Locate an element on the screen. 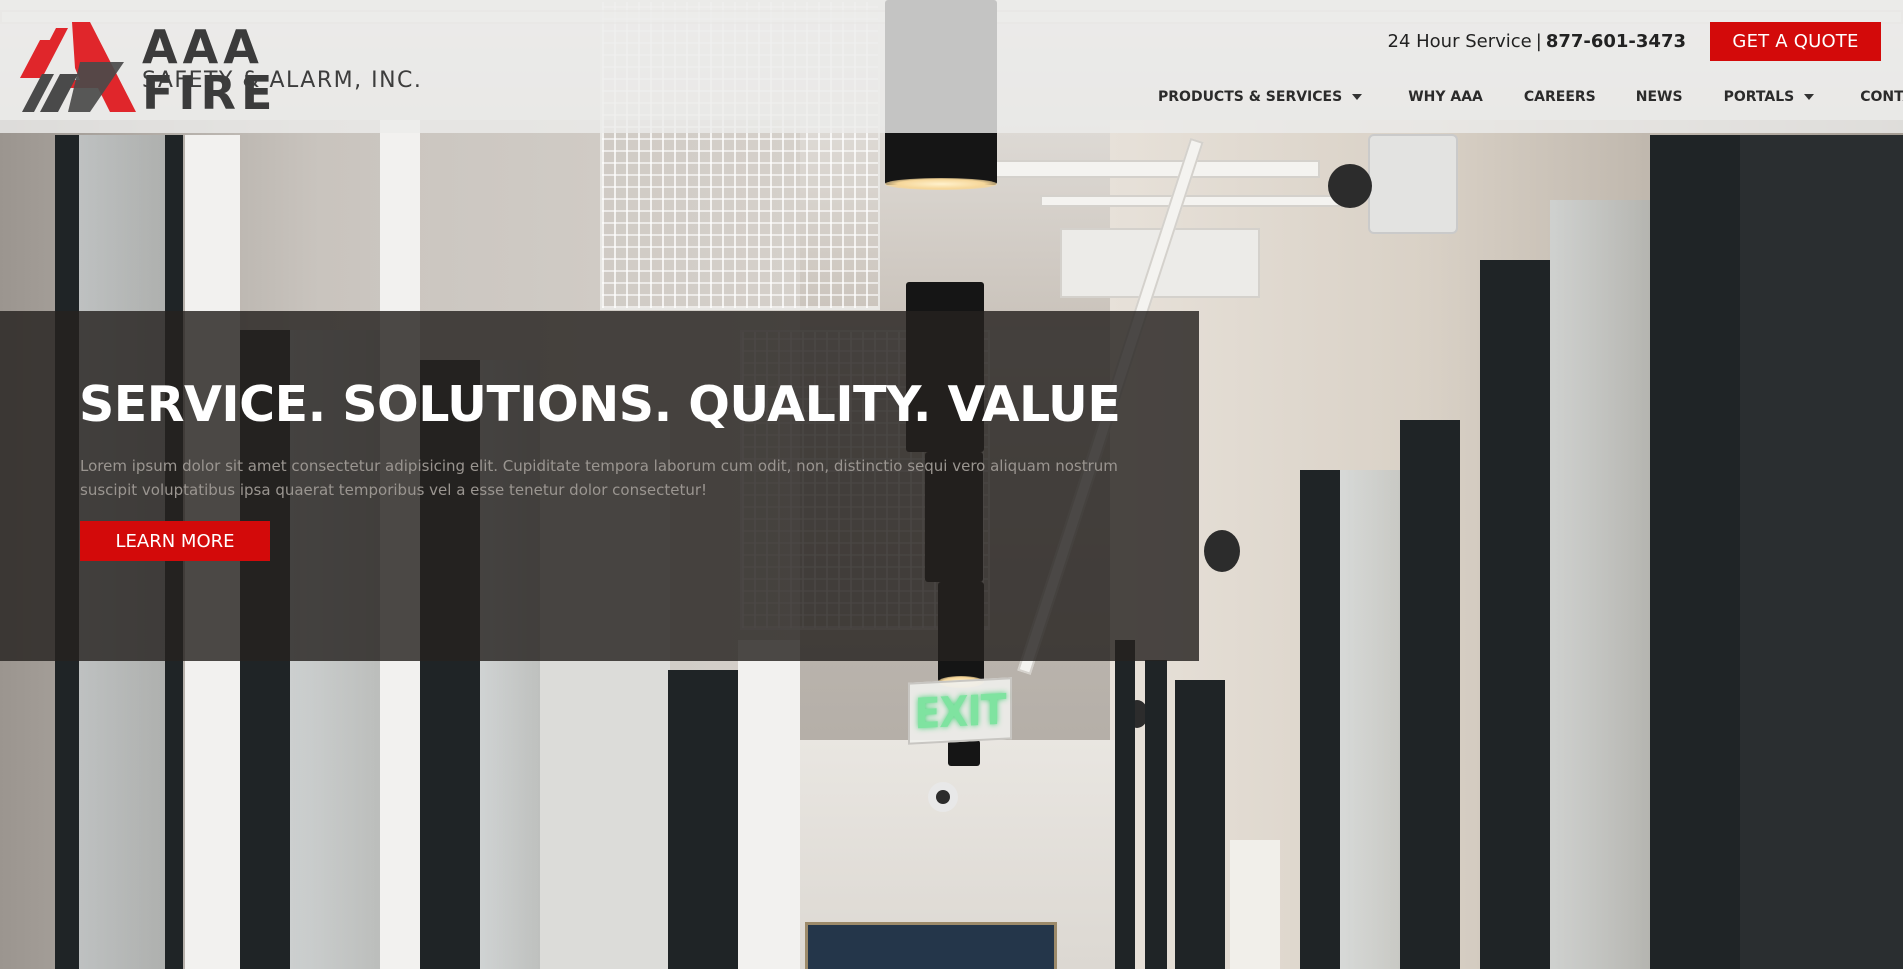 The image size is (1903, 969). phone-number-link: 877-601-3473 is located at coordinates (1616, 41).